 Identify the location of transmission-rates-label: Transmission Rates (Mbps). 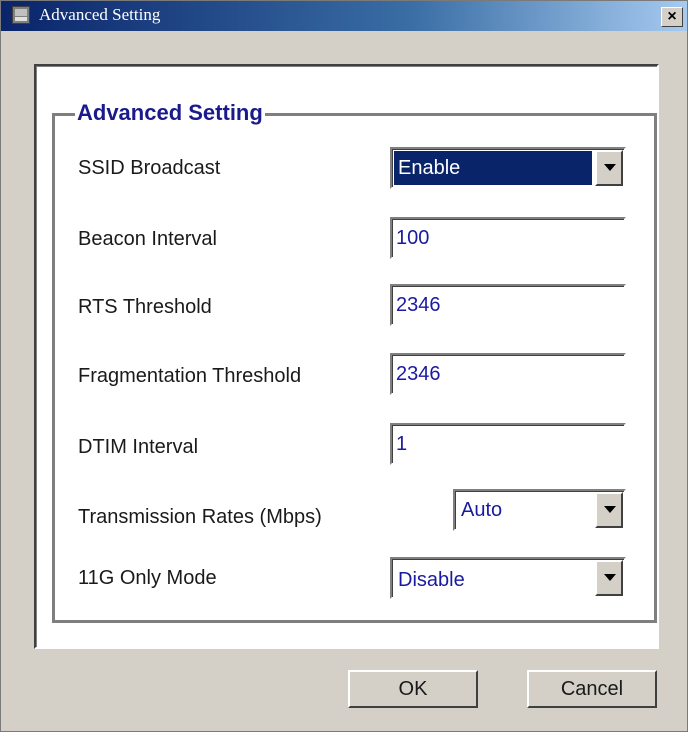
(200, 517).